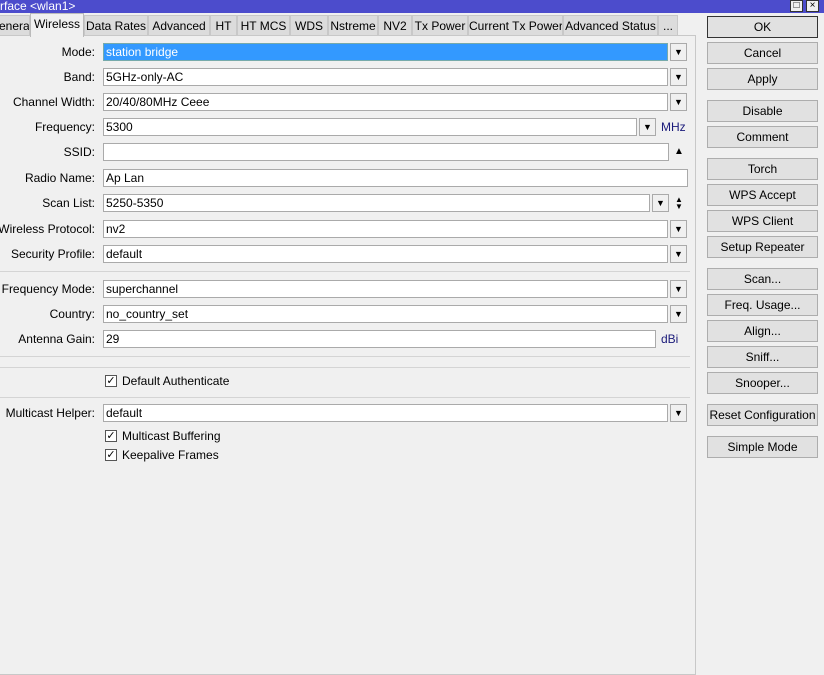  Describe the element at coordinates (762, 27) in the screenshot. I see `ok-button: OK` at that location.